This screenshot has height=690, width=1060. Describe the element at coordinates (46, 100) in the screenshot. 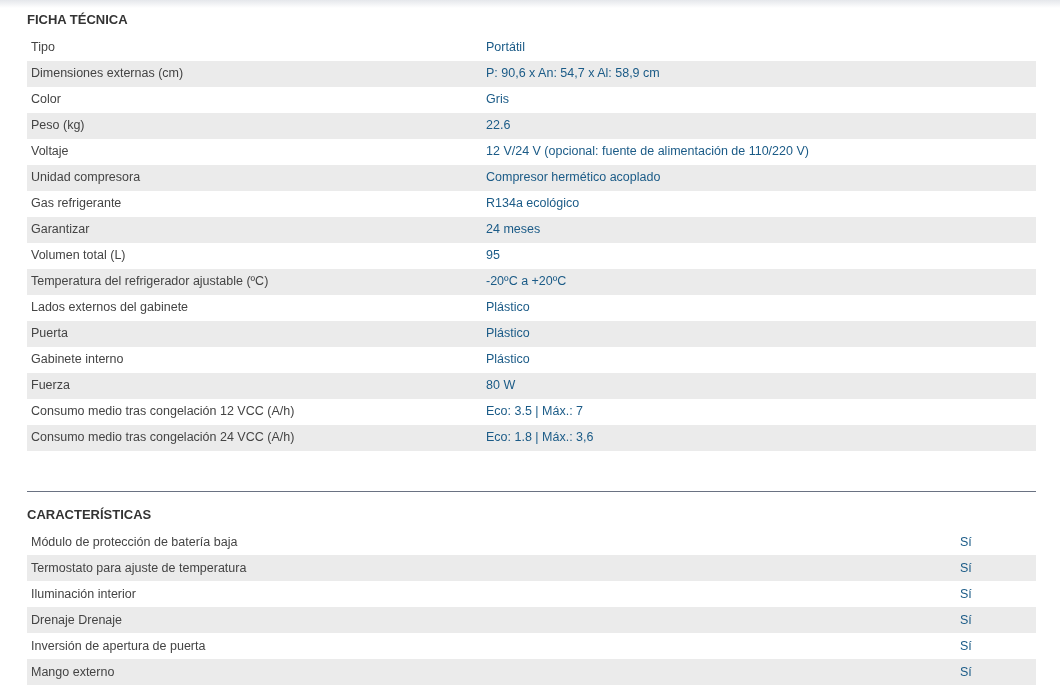

I see `spec-label: Color` at that location.